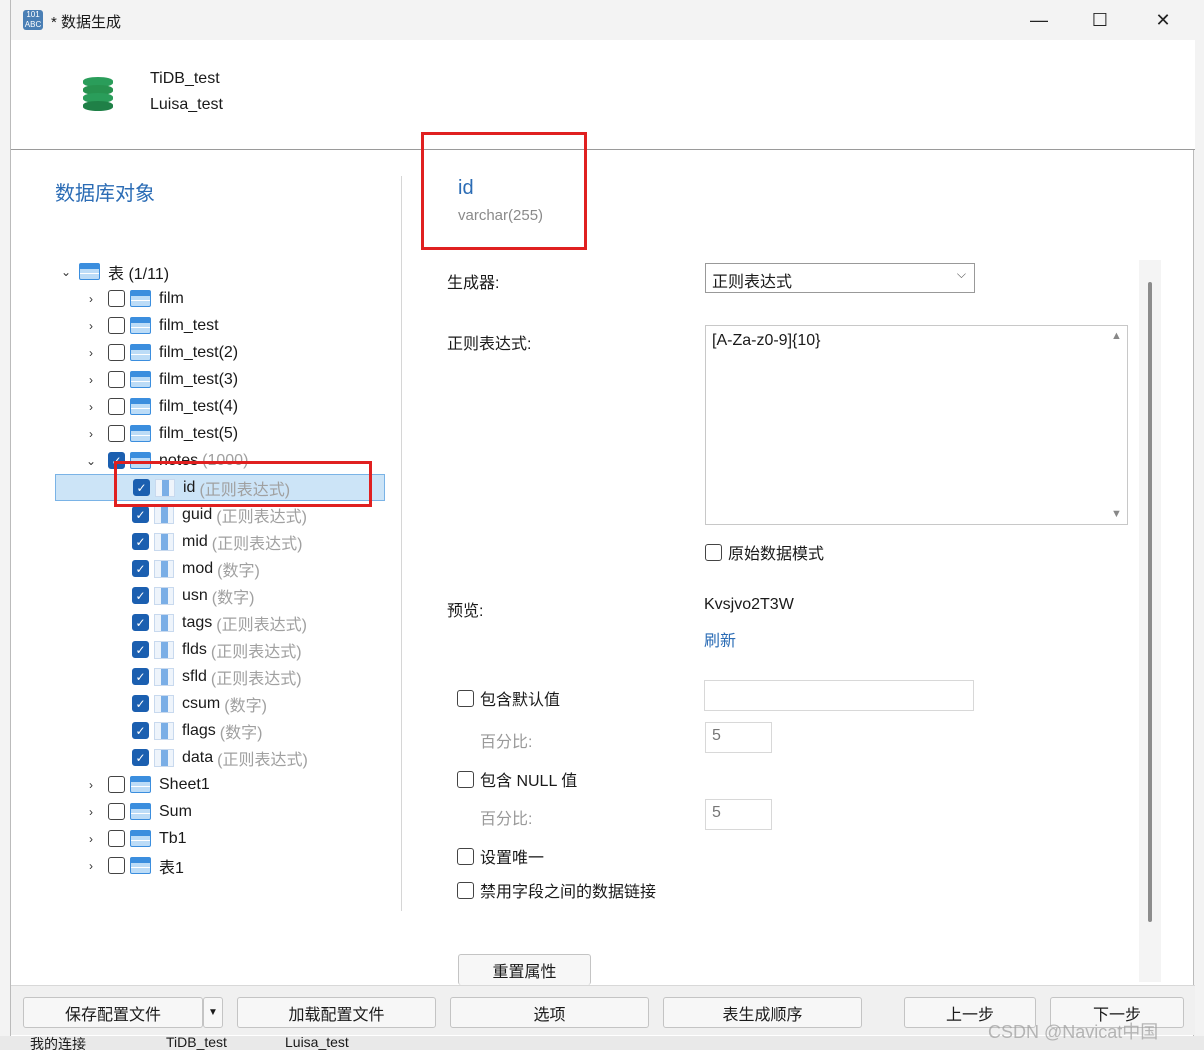 Image resolution: width=1204 pixels, height=1050 pixels. I want to click on tree-column-item: ✓ data (正则表达式), so click(208, 757).